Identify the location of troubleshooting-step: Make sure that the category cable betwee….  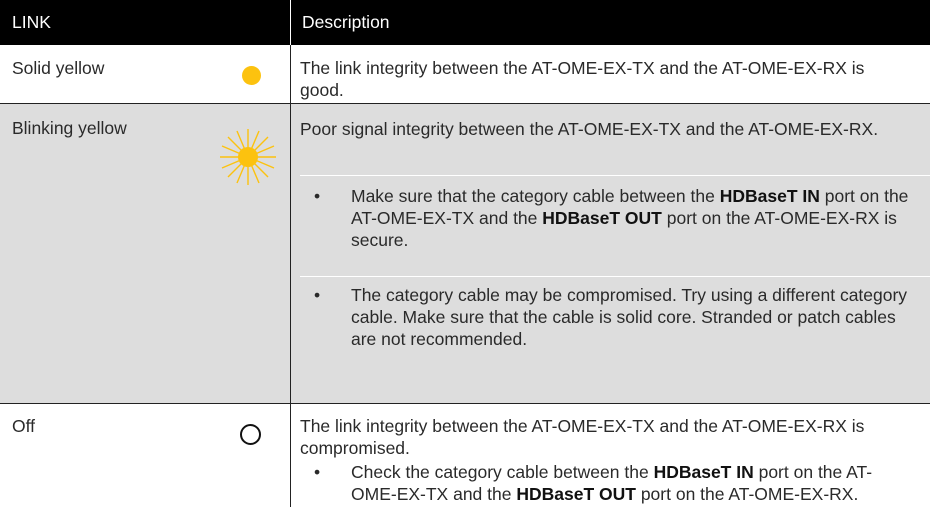
(630, 218).